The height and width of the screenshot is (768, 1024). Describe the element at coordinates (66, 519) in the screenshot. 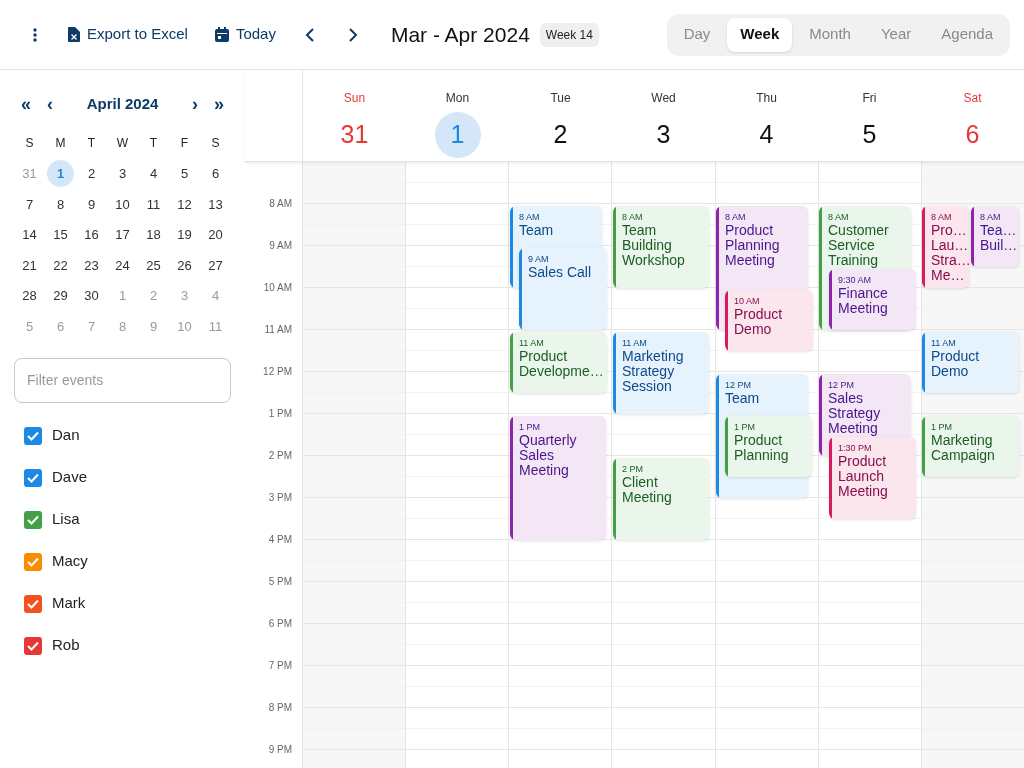

I see `person-label: Lisa` at that location.